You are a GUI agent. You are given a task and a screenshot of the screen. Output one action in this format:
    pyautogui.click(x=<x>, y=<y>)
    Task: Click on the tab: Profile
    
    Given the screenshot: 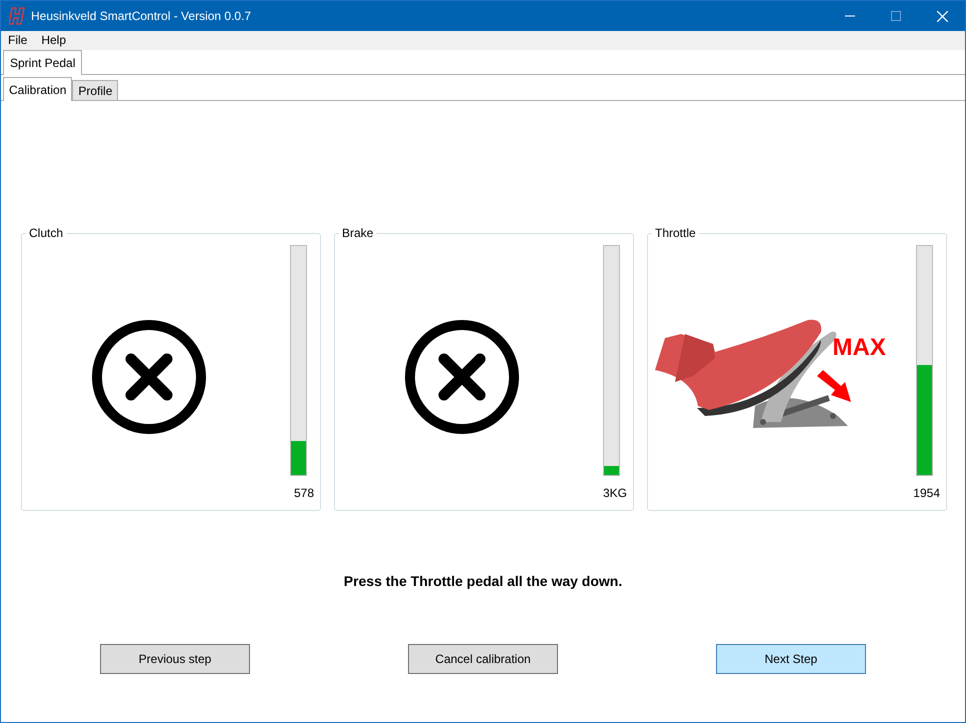 What is the action you would take?
    pyautogui.click(x=95, y=90)
    